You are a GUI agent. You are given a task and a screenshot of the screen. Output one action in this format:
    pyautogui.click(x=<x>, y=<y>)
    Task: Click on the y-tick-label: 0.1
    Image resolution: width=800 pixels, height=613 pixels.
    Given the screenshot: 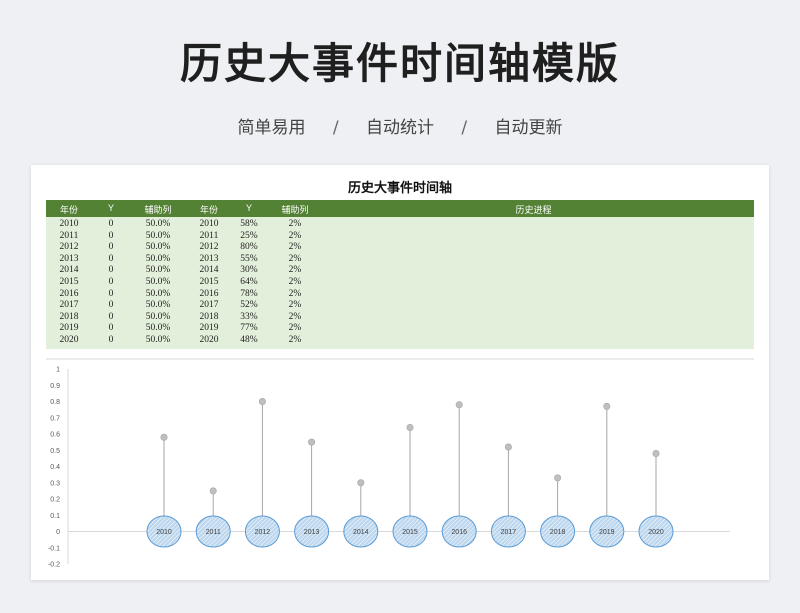 What is the action you would take?
    pyautogui.click(x=55, y=516)
    